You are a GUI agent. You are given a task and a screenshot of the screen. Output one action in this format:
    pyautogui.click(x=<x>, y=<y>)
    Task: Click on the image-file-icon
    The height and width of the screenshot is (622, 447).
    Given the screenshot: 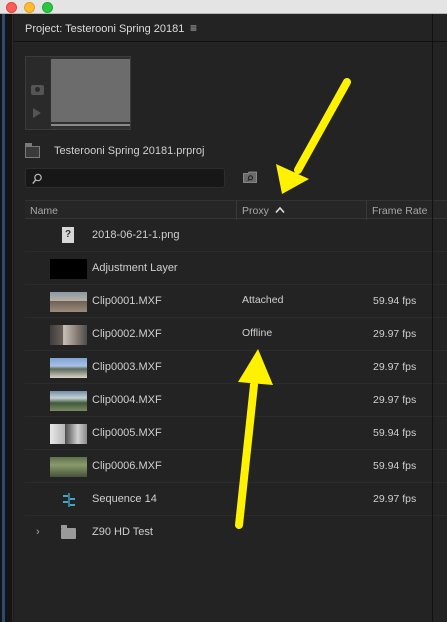 What is the action you would take?
    pyautogui.click(x=68, y=235)
    